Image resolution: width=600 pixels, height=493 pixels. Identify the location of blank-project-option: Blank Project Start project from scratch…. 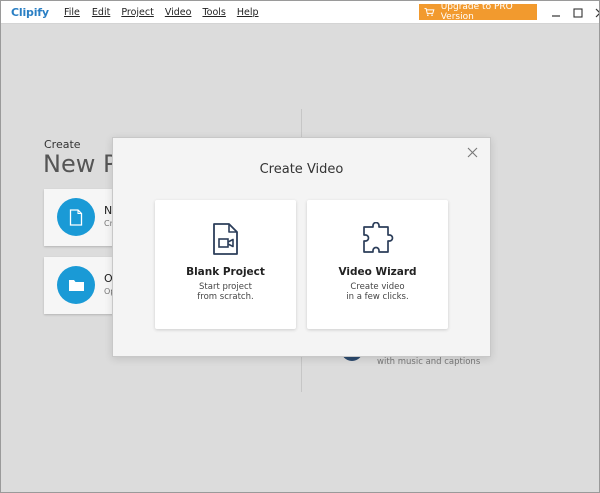
(225, 264).